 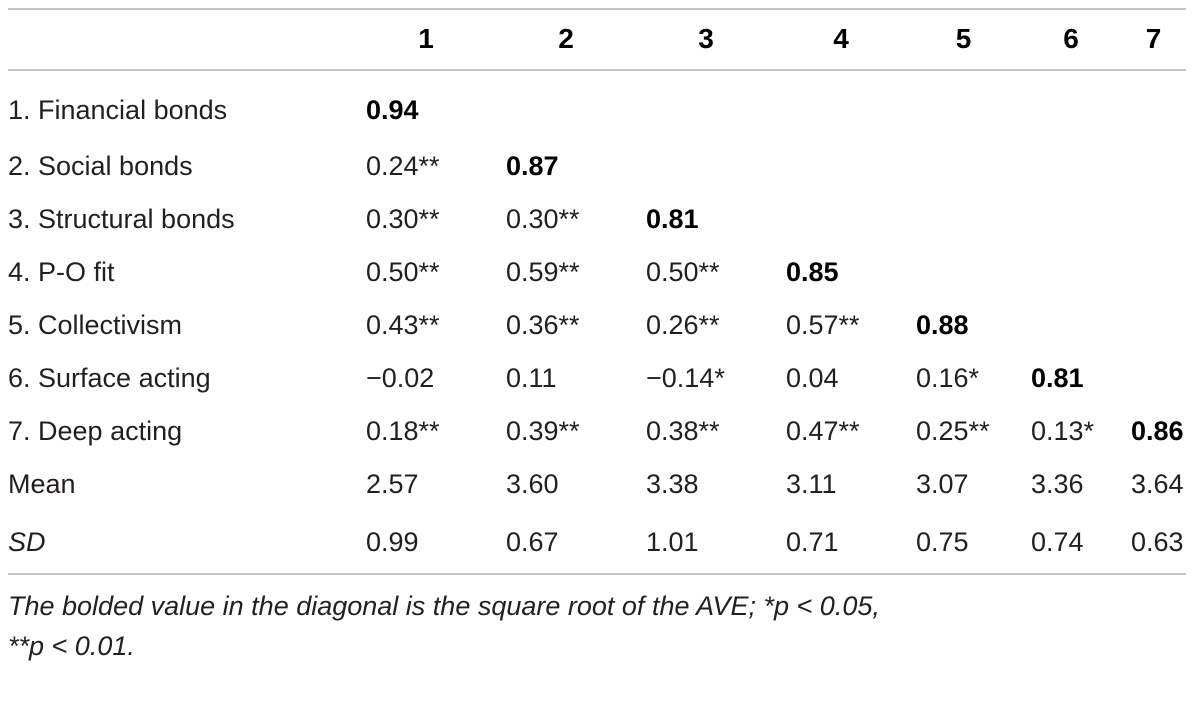 I want to click on table-cell-value: 0.86, so click(x=1157, y=431).